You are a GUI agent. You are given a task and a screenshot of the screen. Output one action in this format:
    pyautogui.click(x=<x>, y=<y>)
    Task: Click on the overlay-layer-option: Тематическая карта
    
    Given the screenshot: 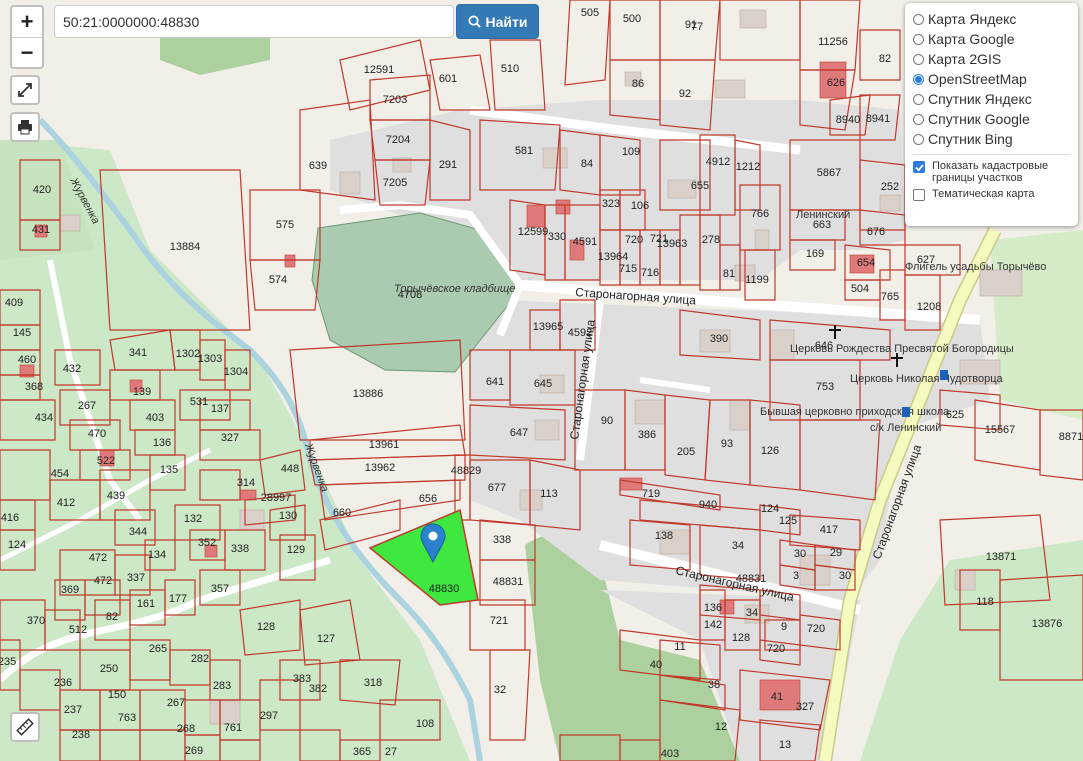 What is the action you would take?
    pyautogui.click(x=991, y=194)
    